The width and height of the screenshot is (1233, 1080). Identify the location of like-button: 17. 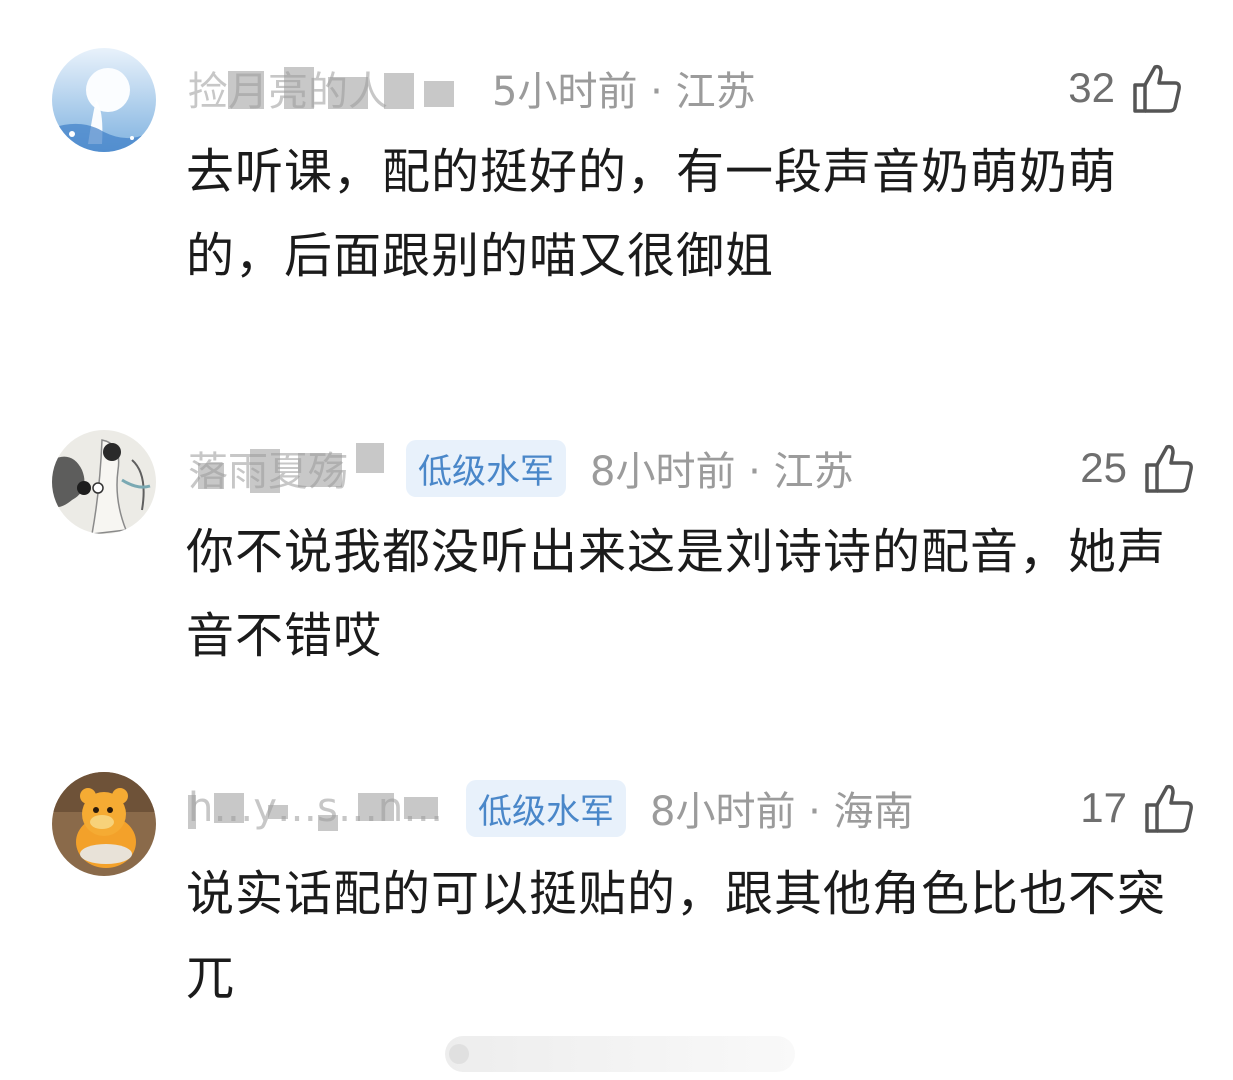
(1137, 808).